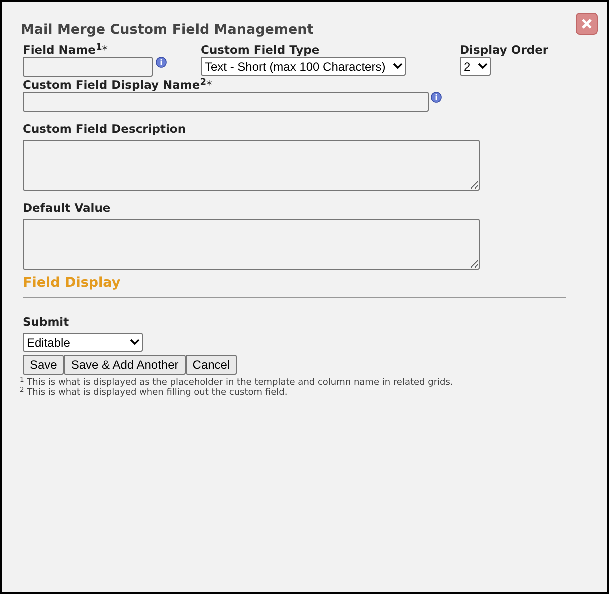  What do you see at coordinates (226, 102) in the screenshot?
I see `display-name-input` at bounding box center [226, 102].